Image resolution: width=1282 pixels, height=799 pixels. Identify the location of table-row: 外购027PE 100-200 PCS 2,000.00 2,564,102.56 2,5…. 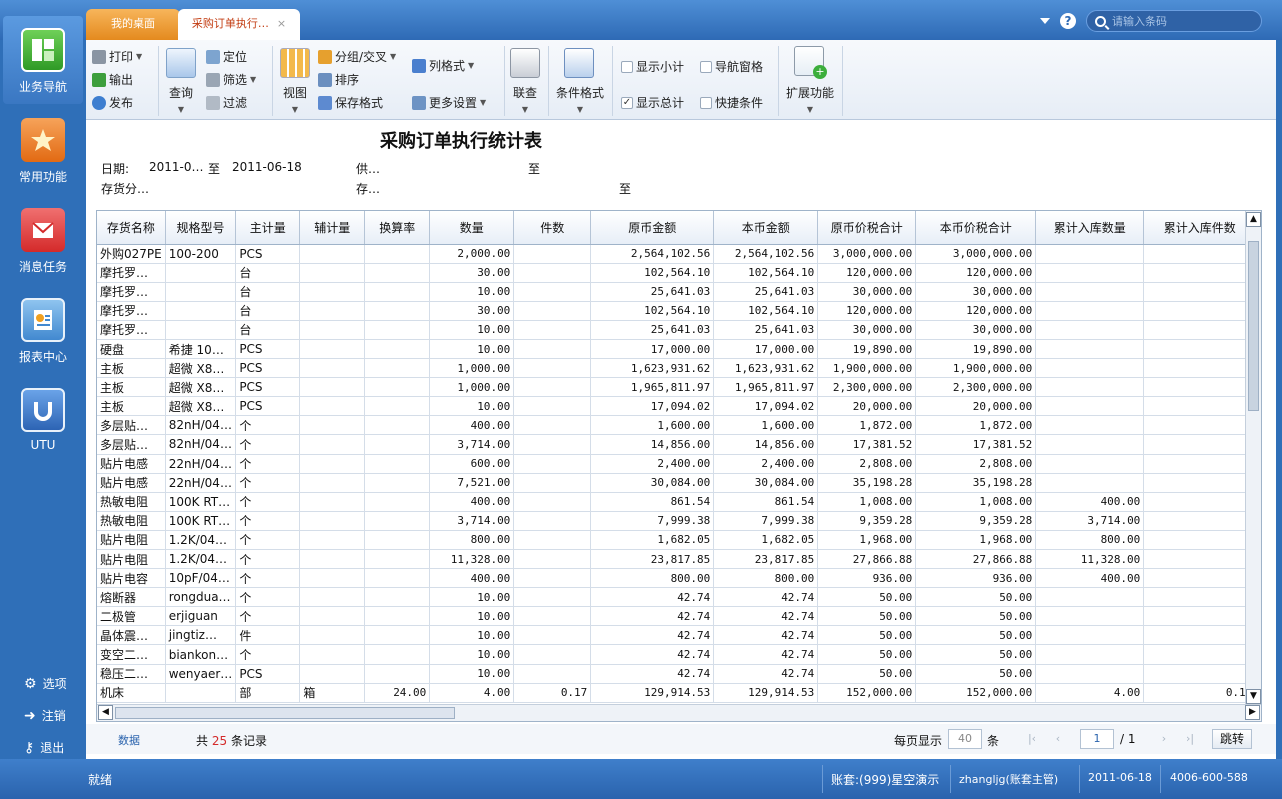
(677, 254).